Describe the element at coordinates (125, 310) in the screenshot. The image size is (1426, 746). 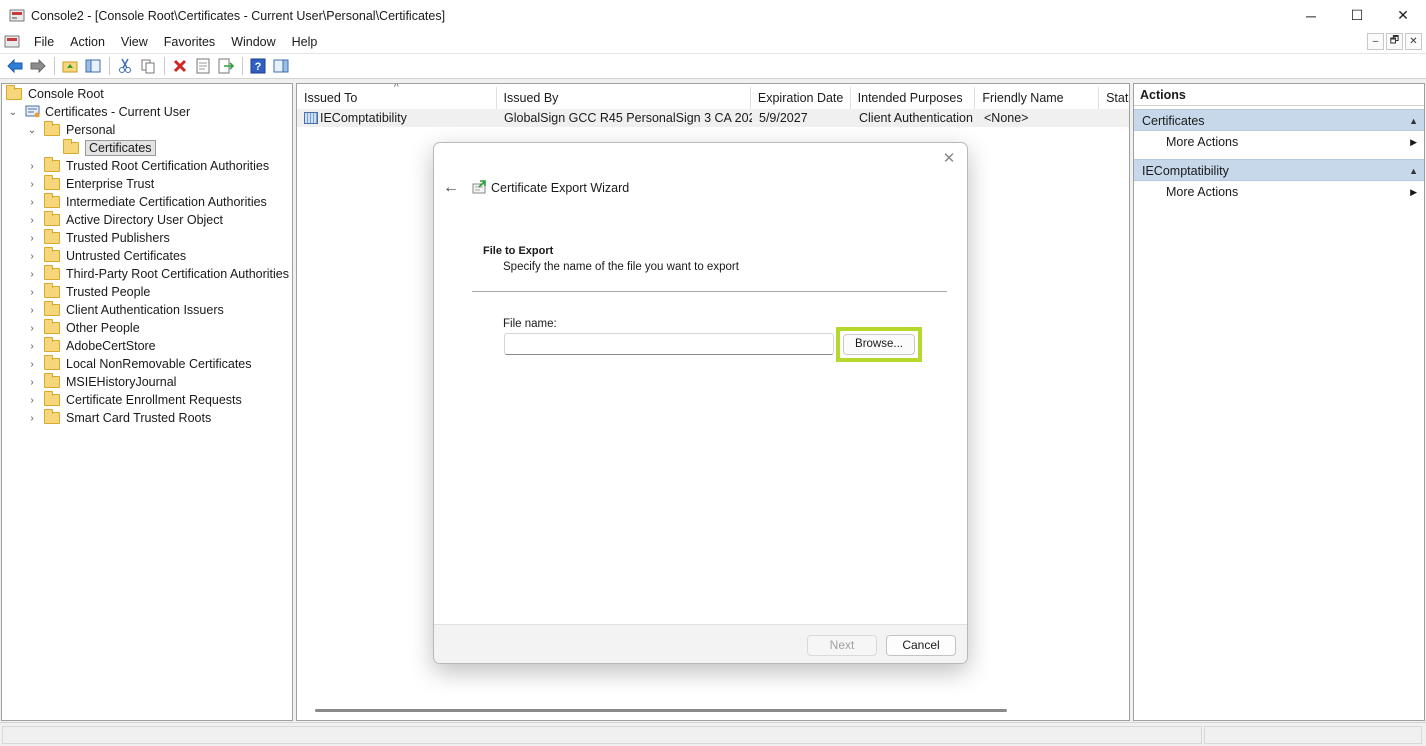
I see `tree-item-client-authentication-issuers: › Client Authentication Issuers` at that location.